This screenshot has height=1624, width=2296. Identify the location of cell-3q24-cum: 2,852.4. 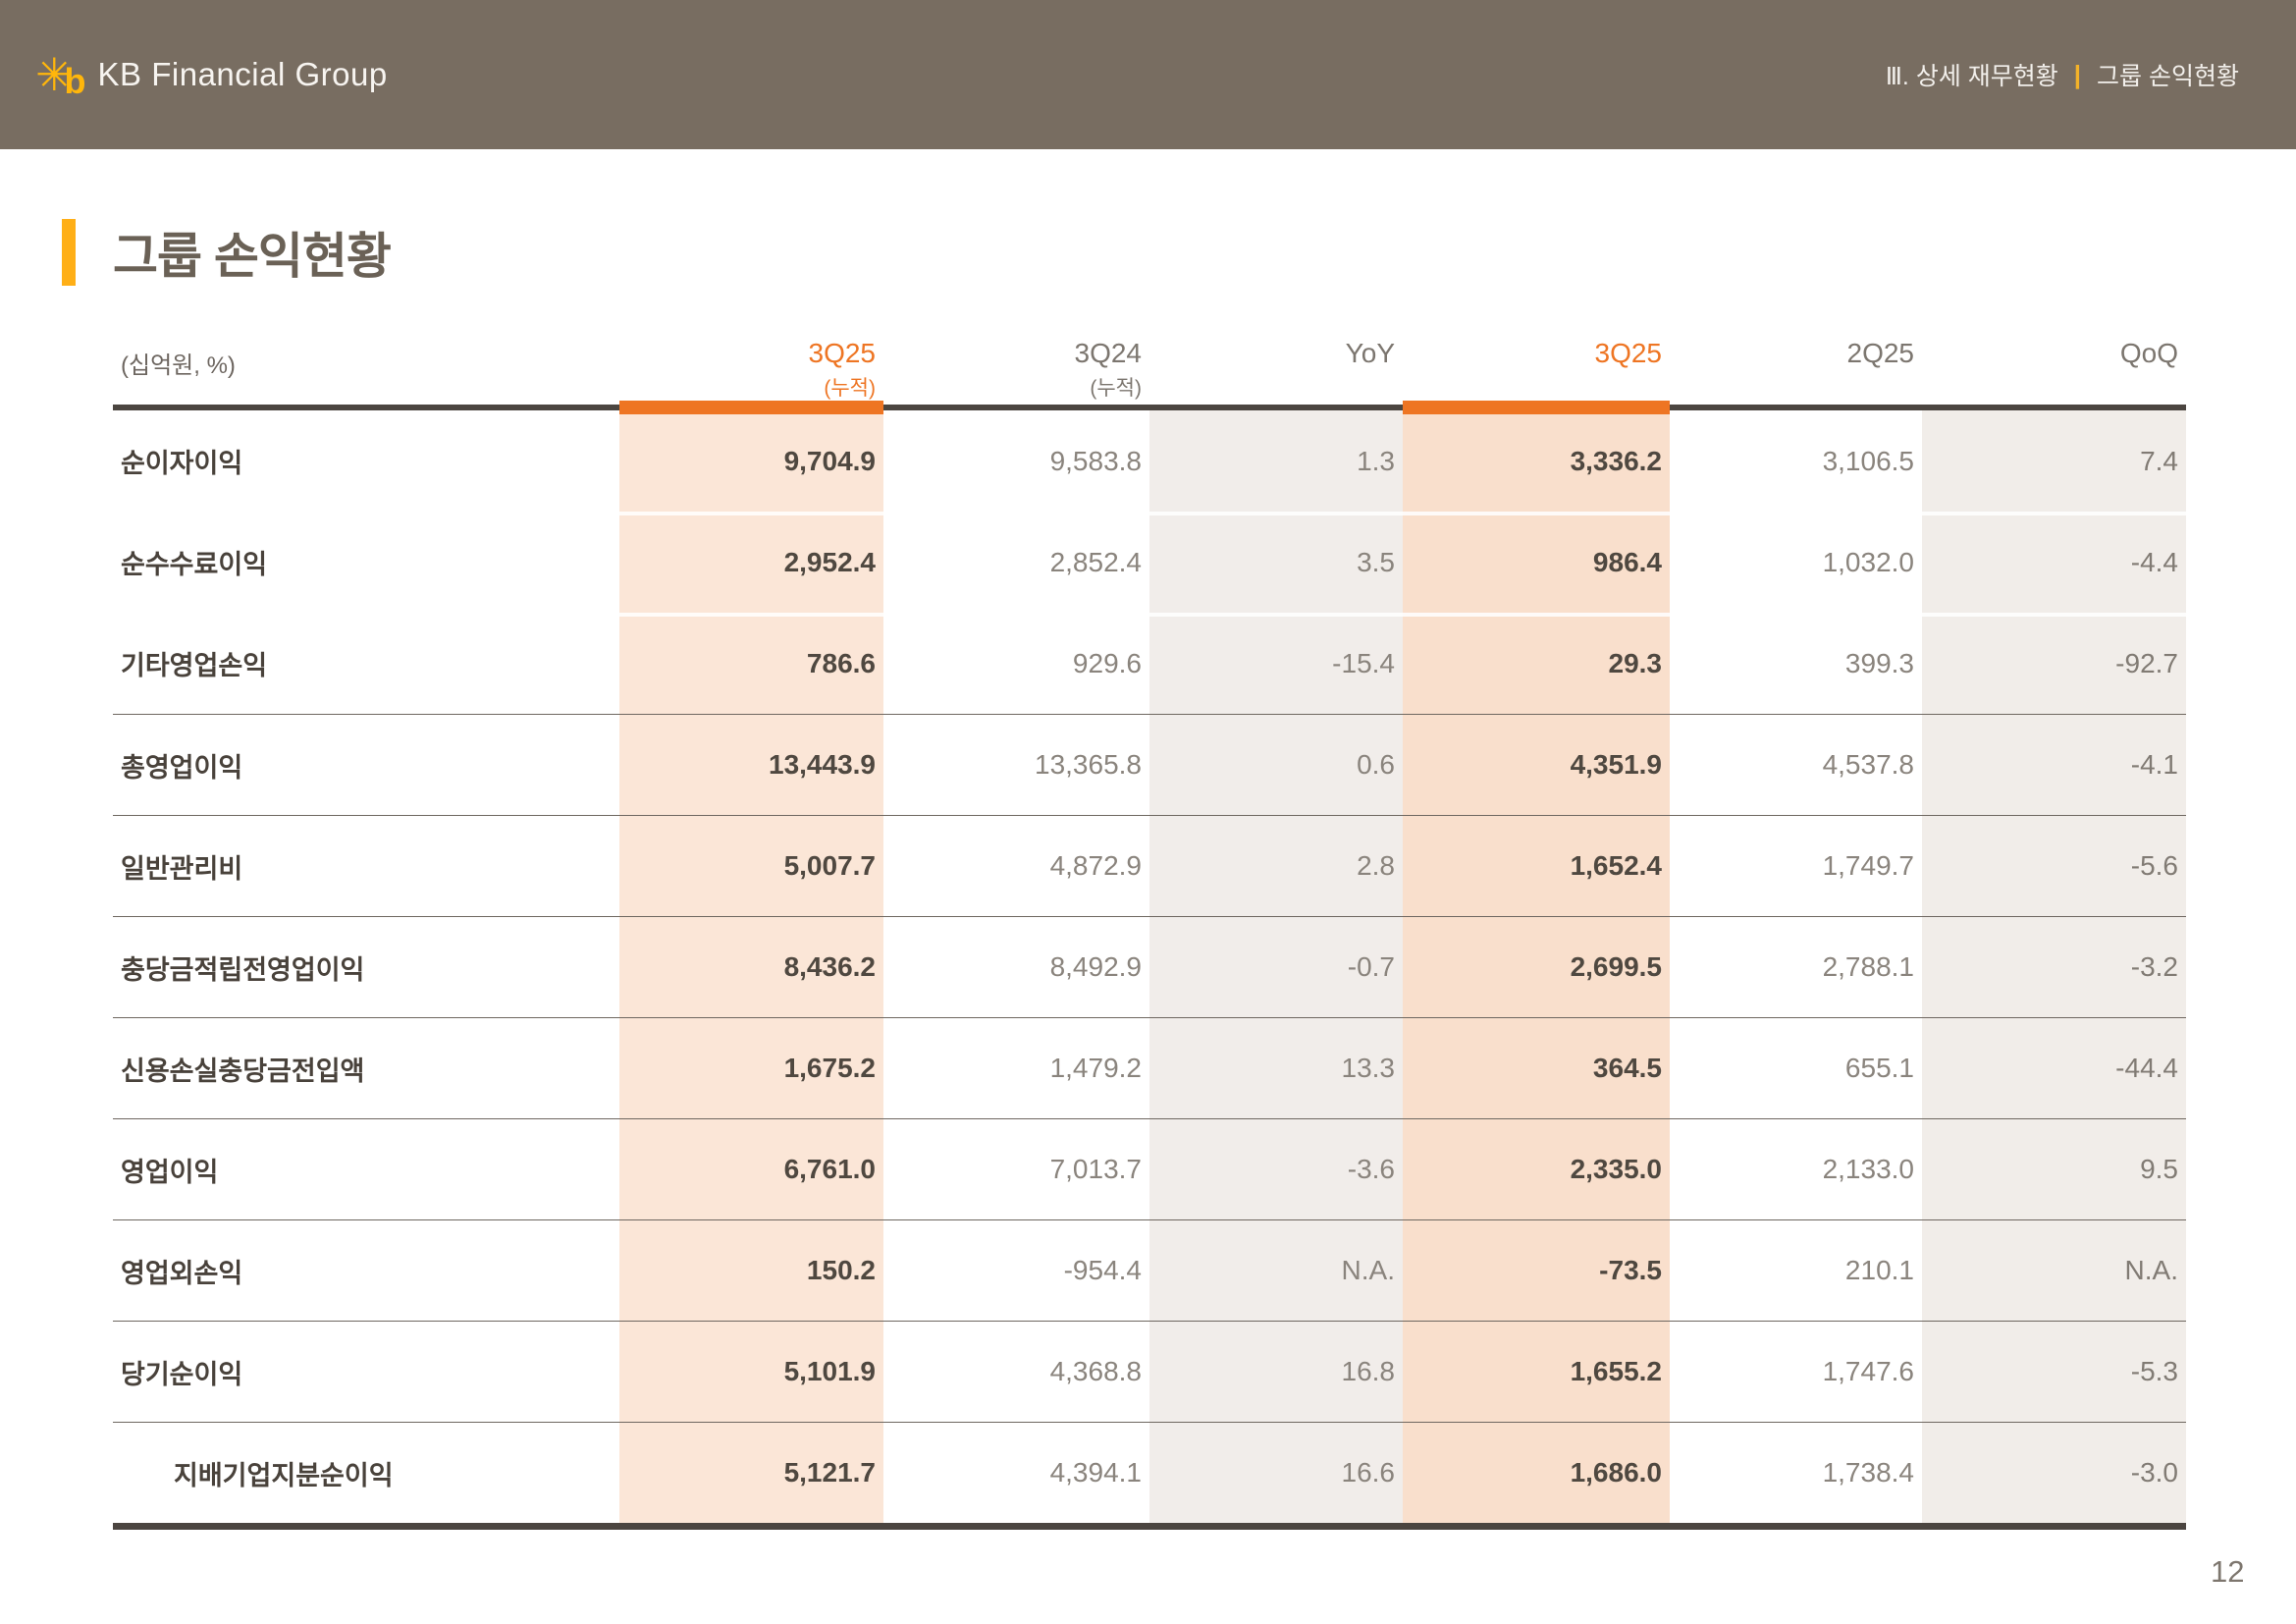
(1095, 561).